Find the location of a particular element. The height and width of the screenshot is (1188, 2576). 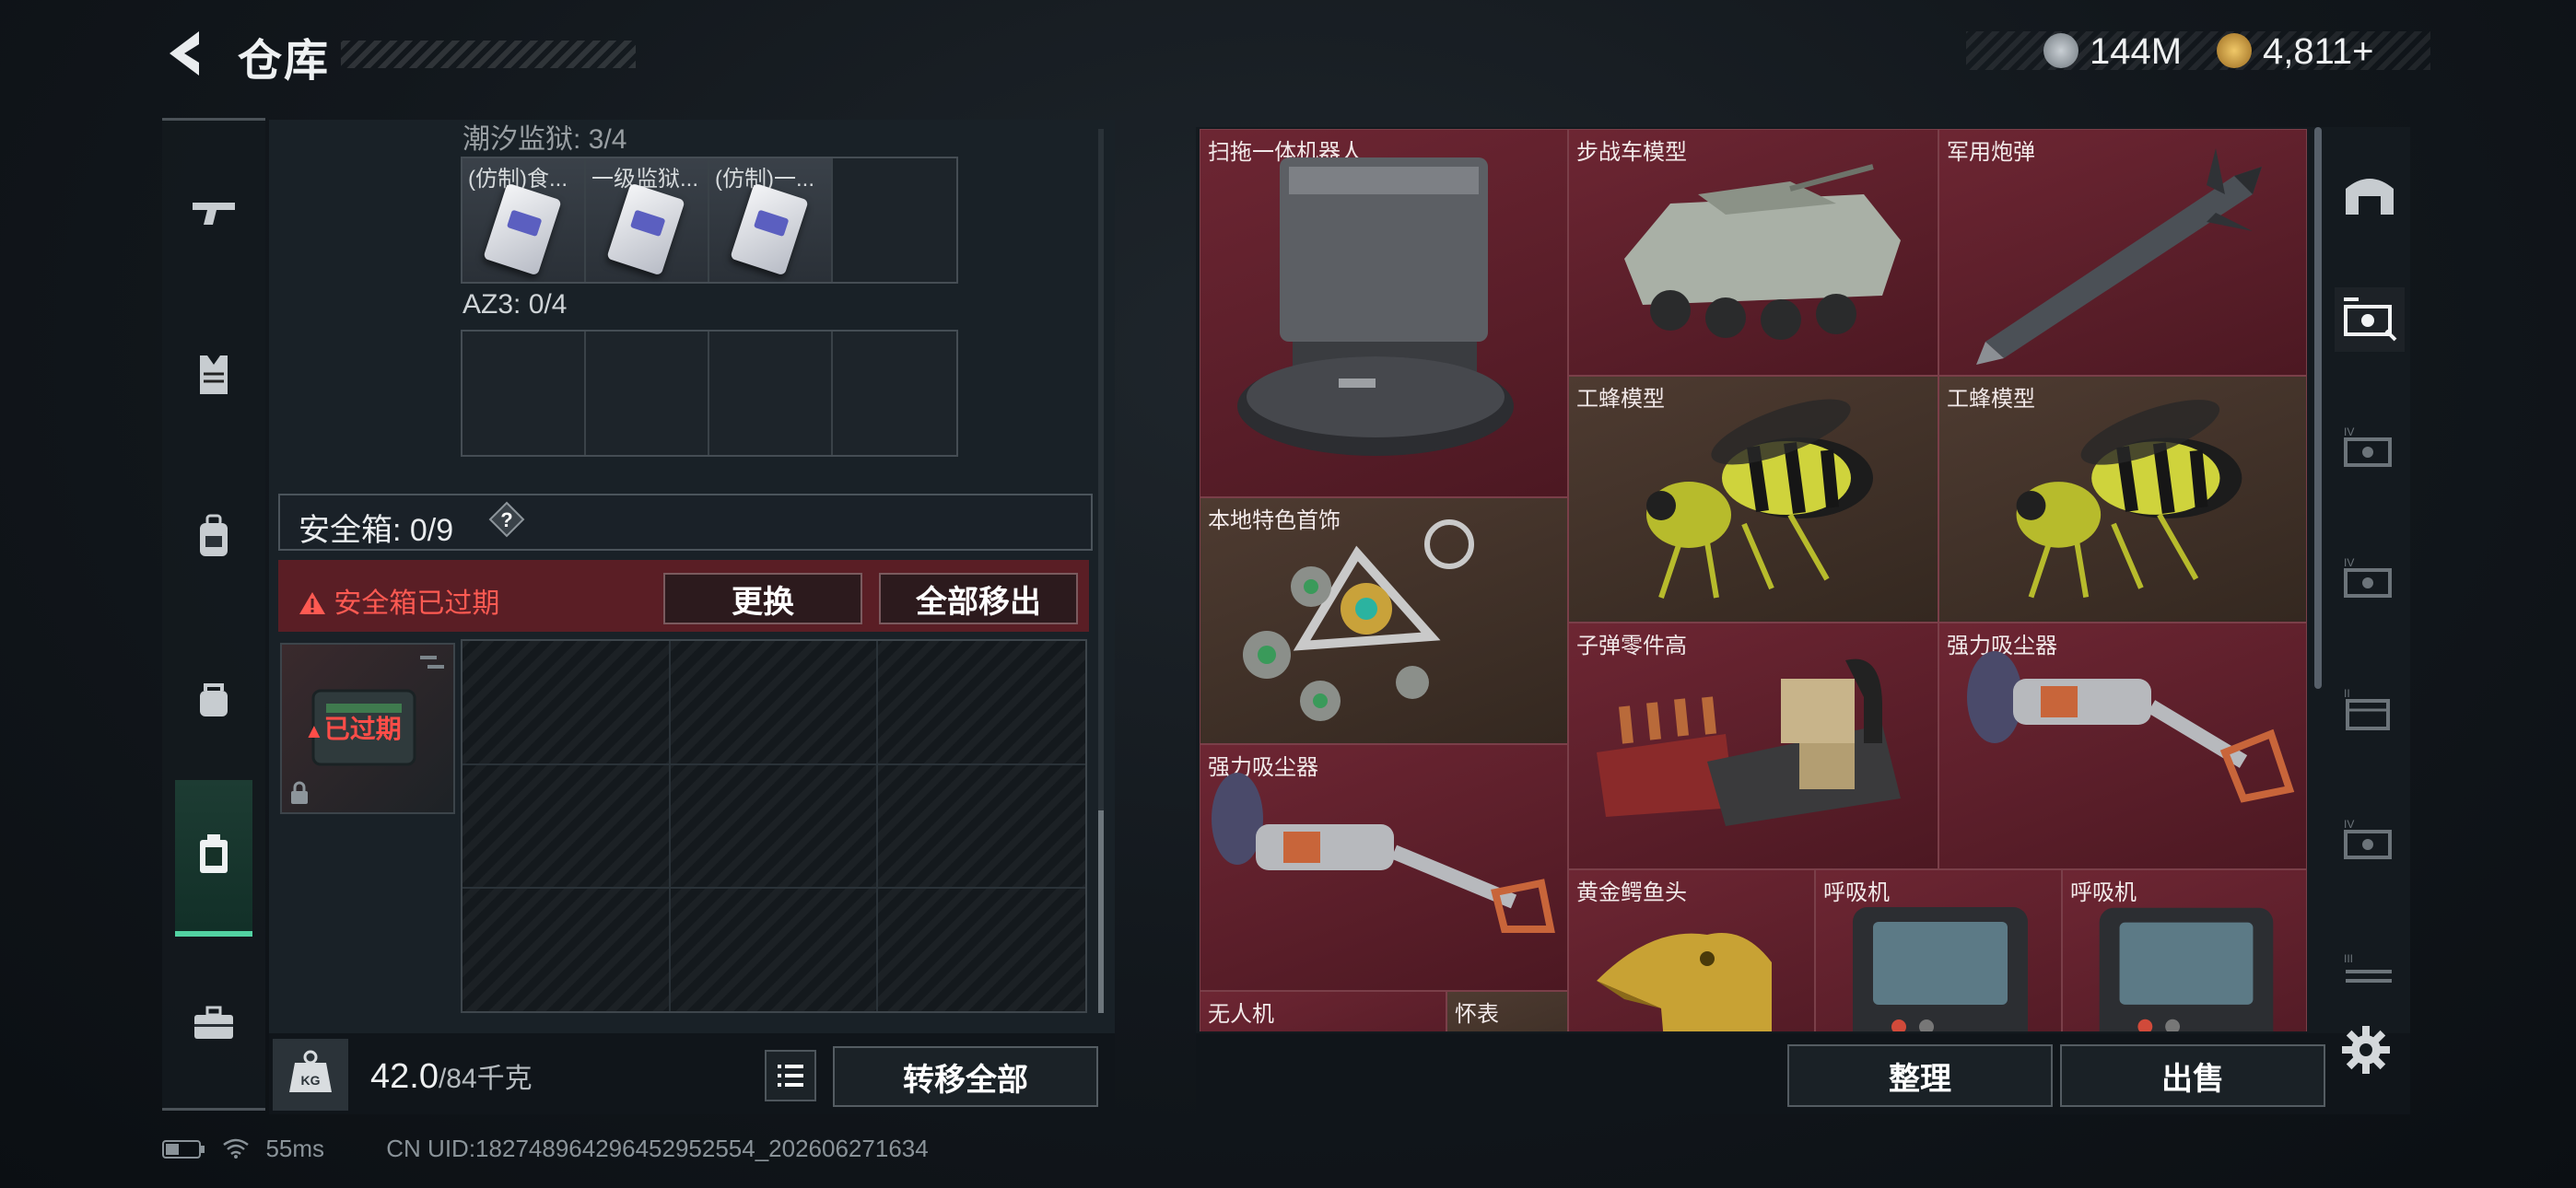

missile-icon is located at coordinates (2119, 256).